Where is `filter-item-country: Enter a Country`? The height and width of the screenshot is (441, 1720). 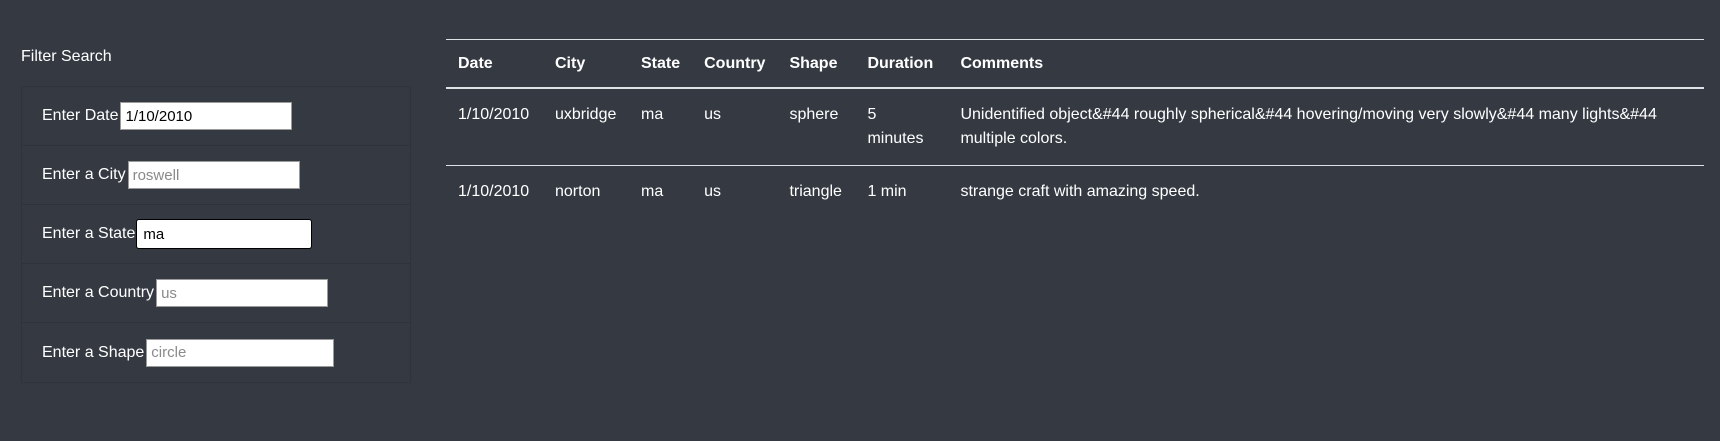 filter-item-country: Enter a Country is located at coordinates (216, 293).